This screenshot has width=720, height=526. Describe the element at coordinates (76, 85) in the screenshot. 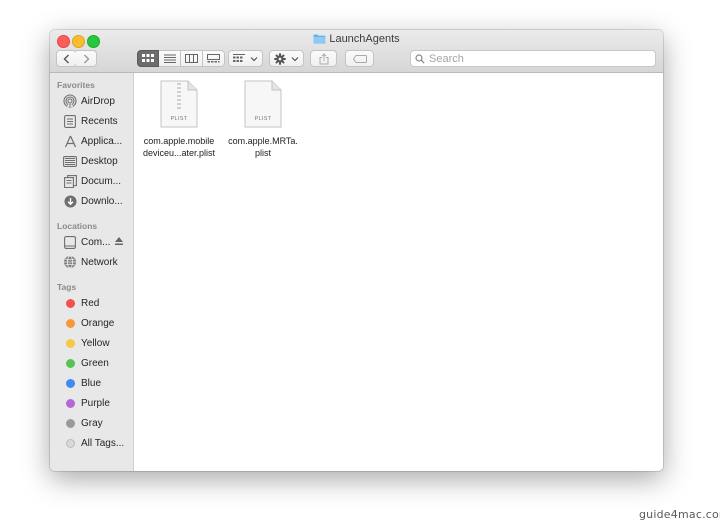

I see `favorites-heading: Favorites` at that location.